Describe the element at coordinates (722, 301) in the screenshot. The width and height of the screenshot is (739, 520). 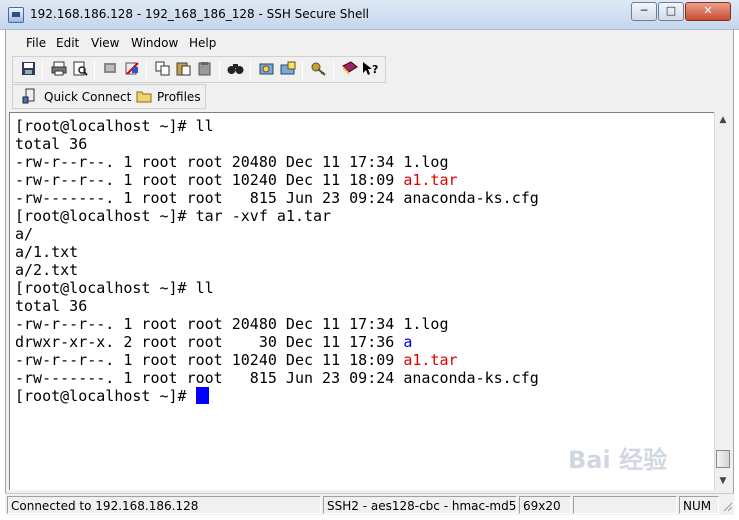
I see `vertical-scrollbar: ▲ ▼` at that location.